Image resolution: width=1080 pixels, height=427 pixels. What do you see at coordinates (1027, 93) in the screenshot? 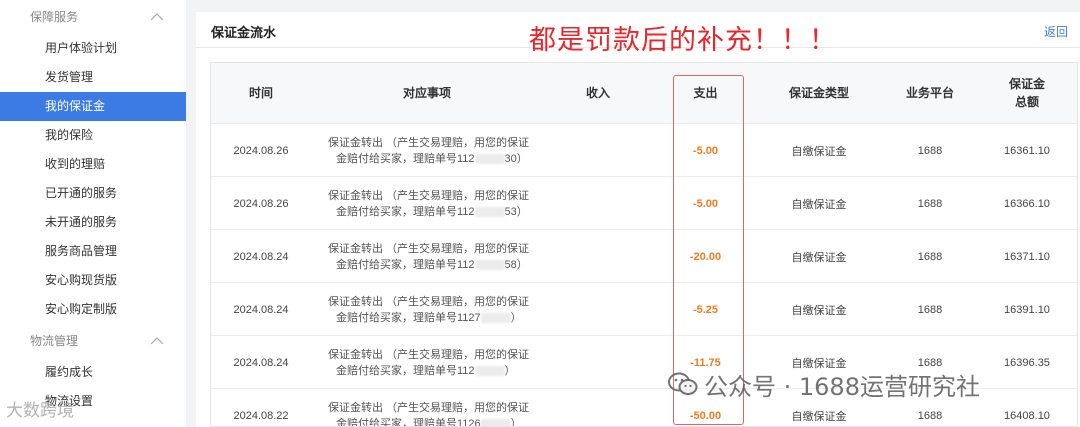
I see `header-total: 保证金 总额` at bounding box center [1027, 93].